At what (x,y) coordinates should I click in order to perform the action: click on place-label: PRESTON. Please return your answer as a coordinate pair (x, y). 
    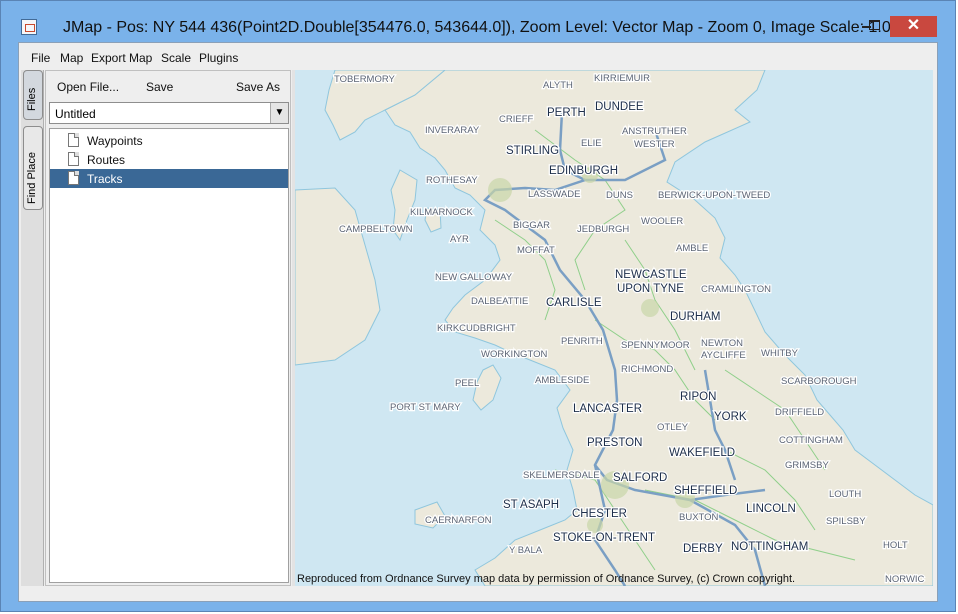
    Looking at the image, I should click on (614, 443).